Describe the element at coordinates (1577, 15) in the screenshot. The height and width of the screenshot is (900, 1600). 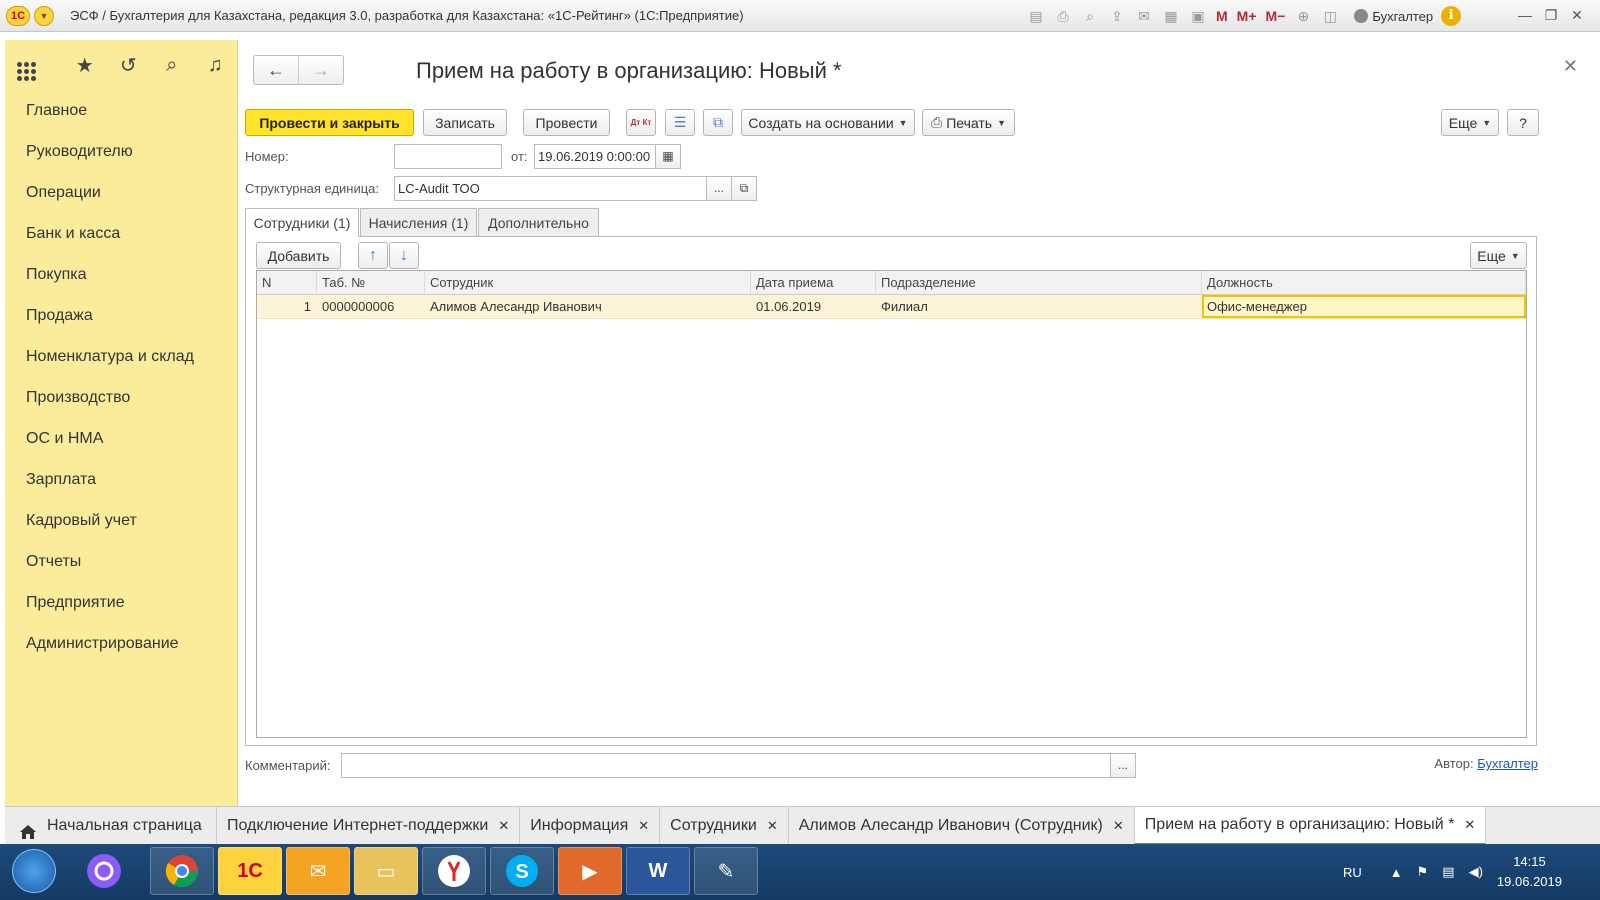
I see `close-window-icon: ✕` at that location.